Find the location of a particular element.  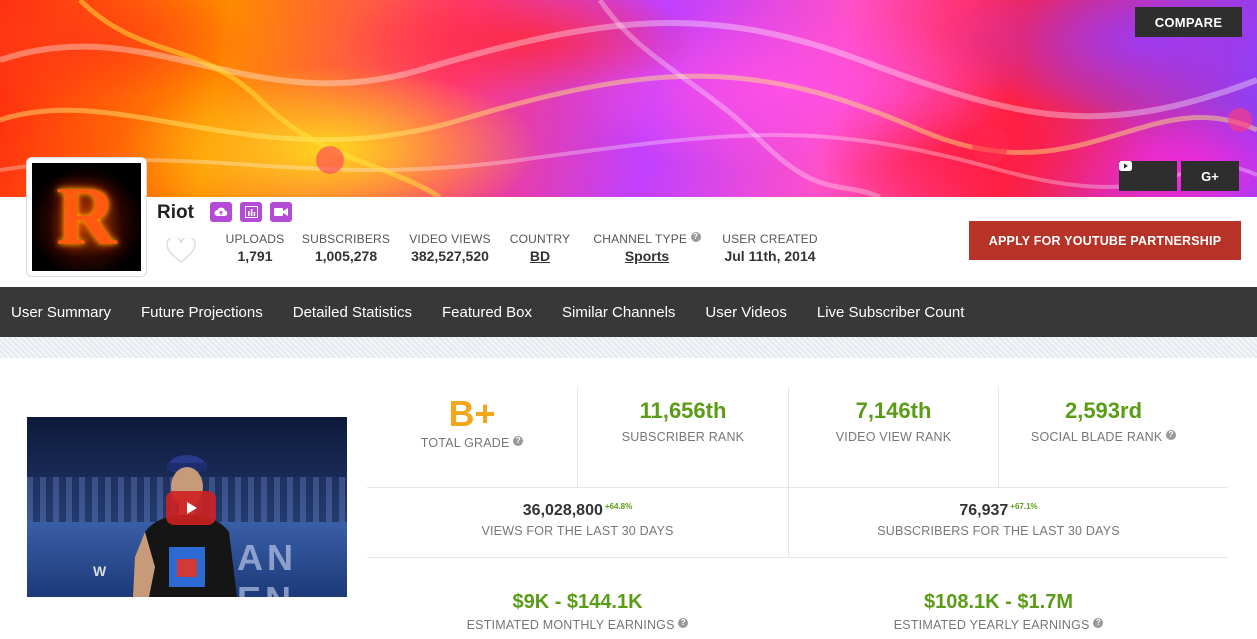

section-divider is located at coordinates (628, 347).